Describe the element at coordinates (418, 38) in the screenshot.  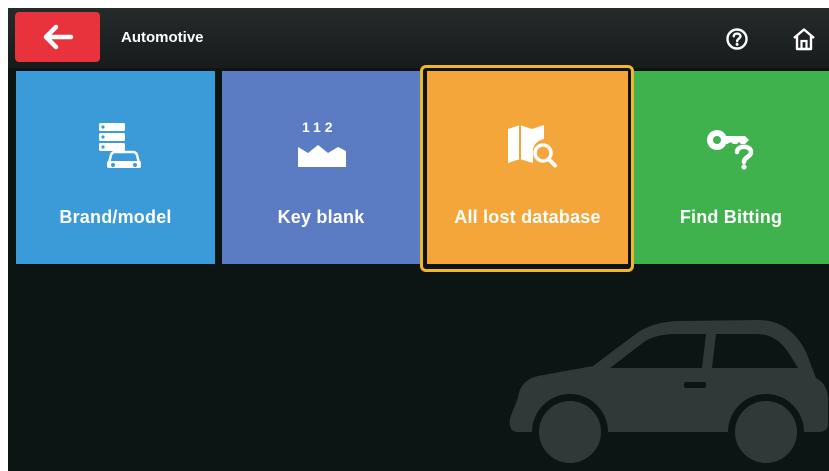
I see `top-bar: Automotive` at that location.